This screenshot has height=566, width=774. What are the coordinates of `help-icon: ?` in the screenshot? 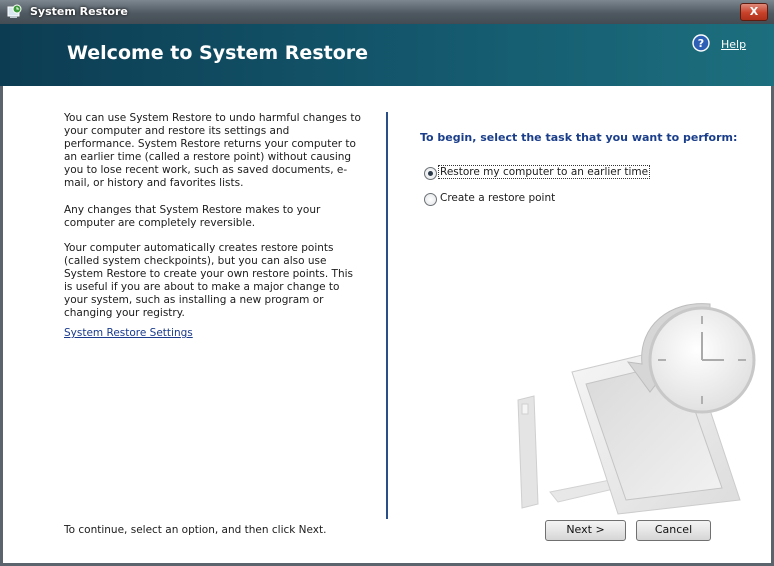 It's located at (701, 43).